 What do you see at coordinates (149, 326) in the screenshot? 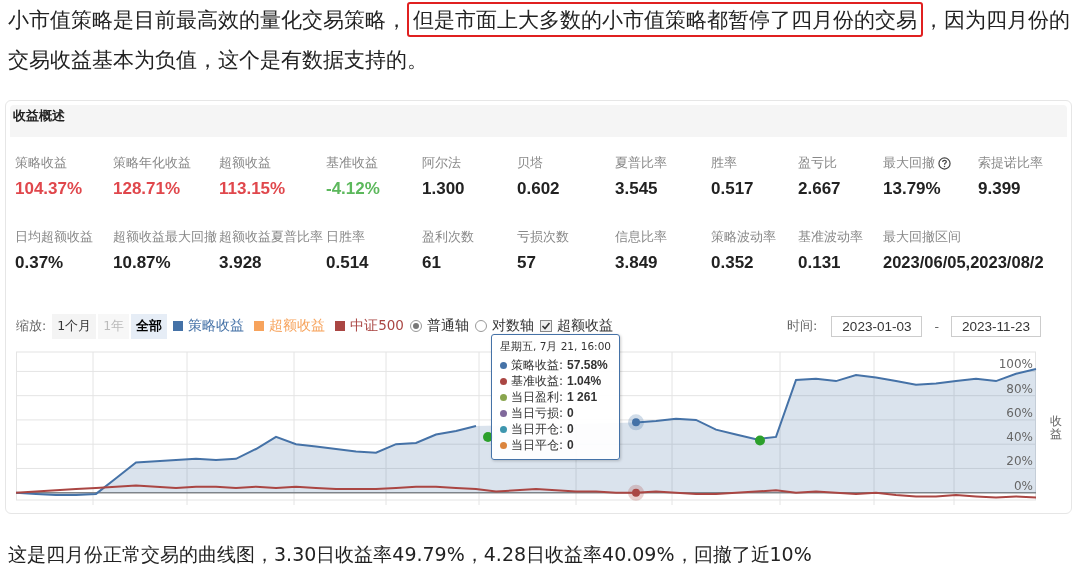
I see `range-button: 全部` at bounding box center [149, 326].